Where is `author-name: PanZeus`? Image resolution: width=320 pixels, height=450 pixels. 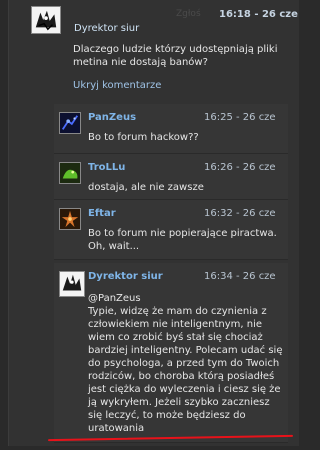
author-name: PanZeus is located at coordinates (112, 117).